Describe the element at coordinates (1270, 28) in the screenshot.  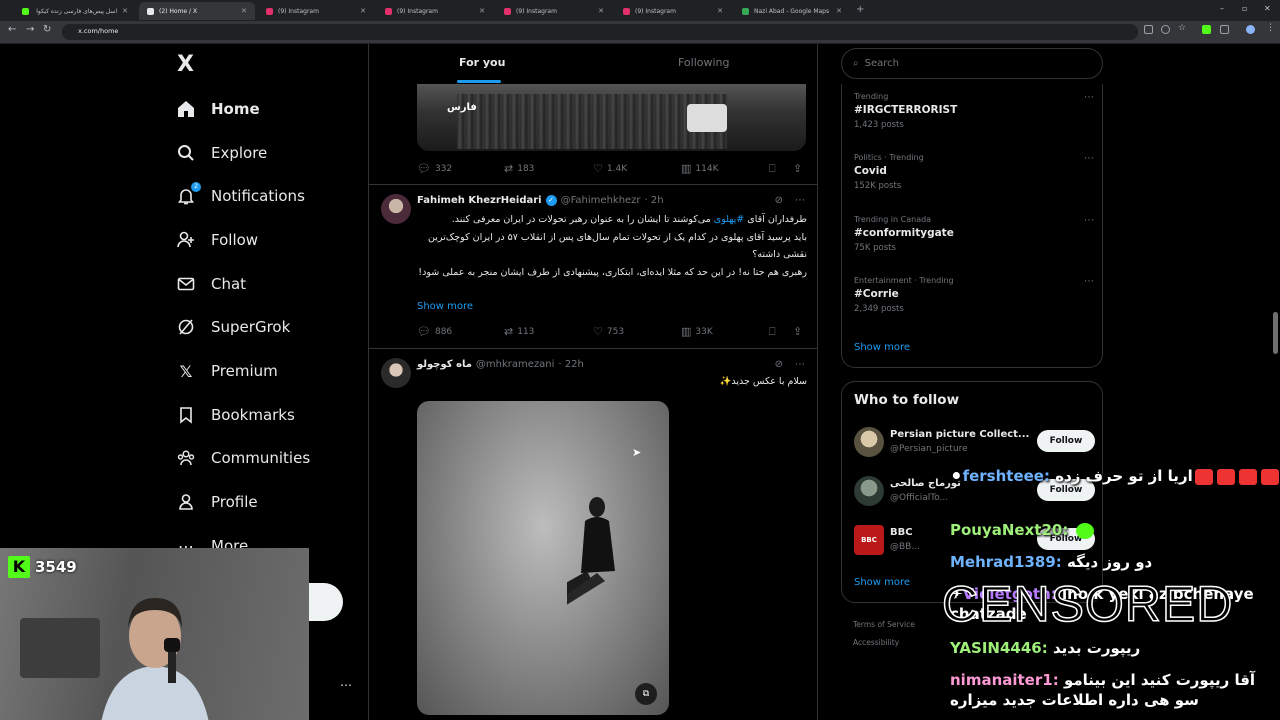
I see `menu-kebab-icon: ⋮` at that location.